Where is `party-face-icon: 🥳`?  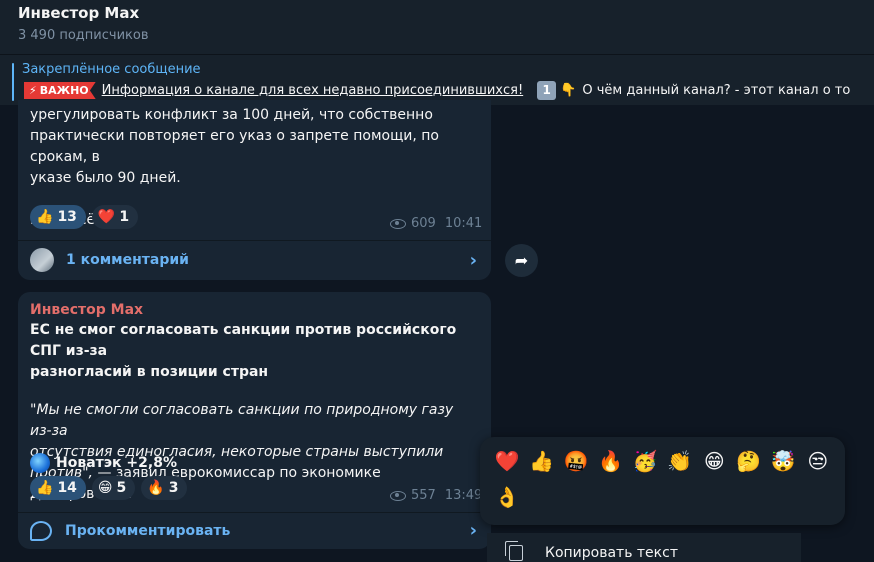
party-face-icon: 🥳 is located at coordinates (645, 461).